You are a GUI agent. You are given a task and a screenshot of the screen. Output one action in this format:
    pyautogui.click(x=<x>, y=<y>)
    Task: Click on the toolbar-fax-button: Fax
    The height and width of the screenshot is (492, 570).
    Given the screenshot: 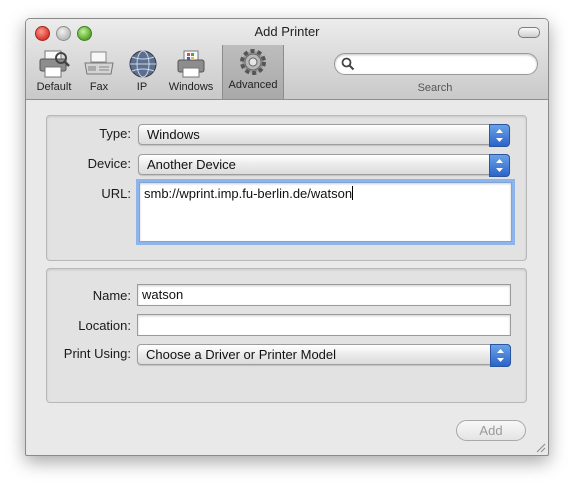 What is the action you would take?
    pyautogui.click(x=99, y=72)
    